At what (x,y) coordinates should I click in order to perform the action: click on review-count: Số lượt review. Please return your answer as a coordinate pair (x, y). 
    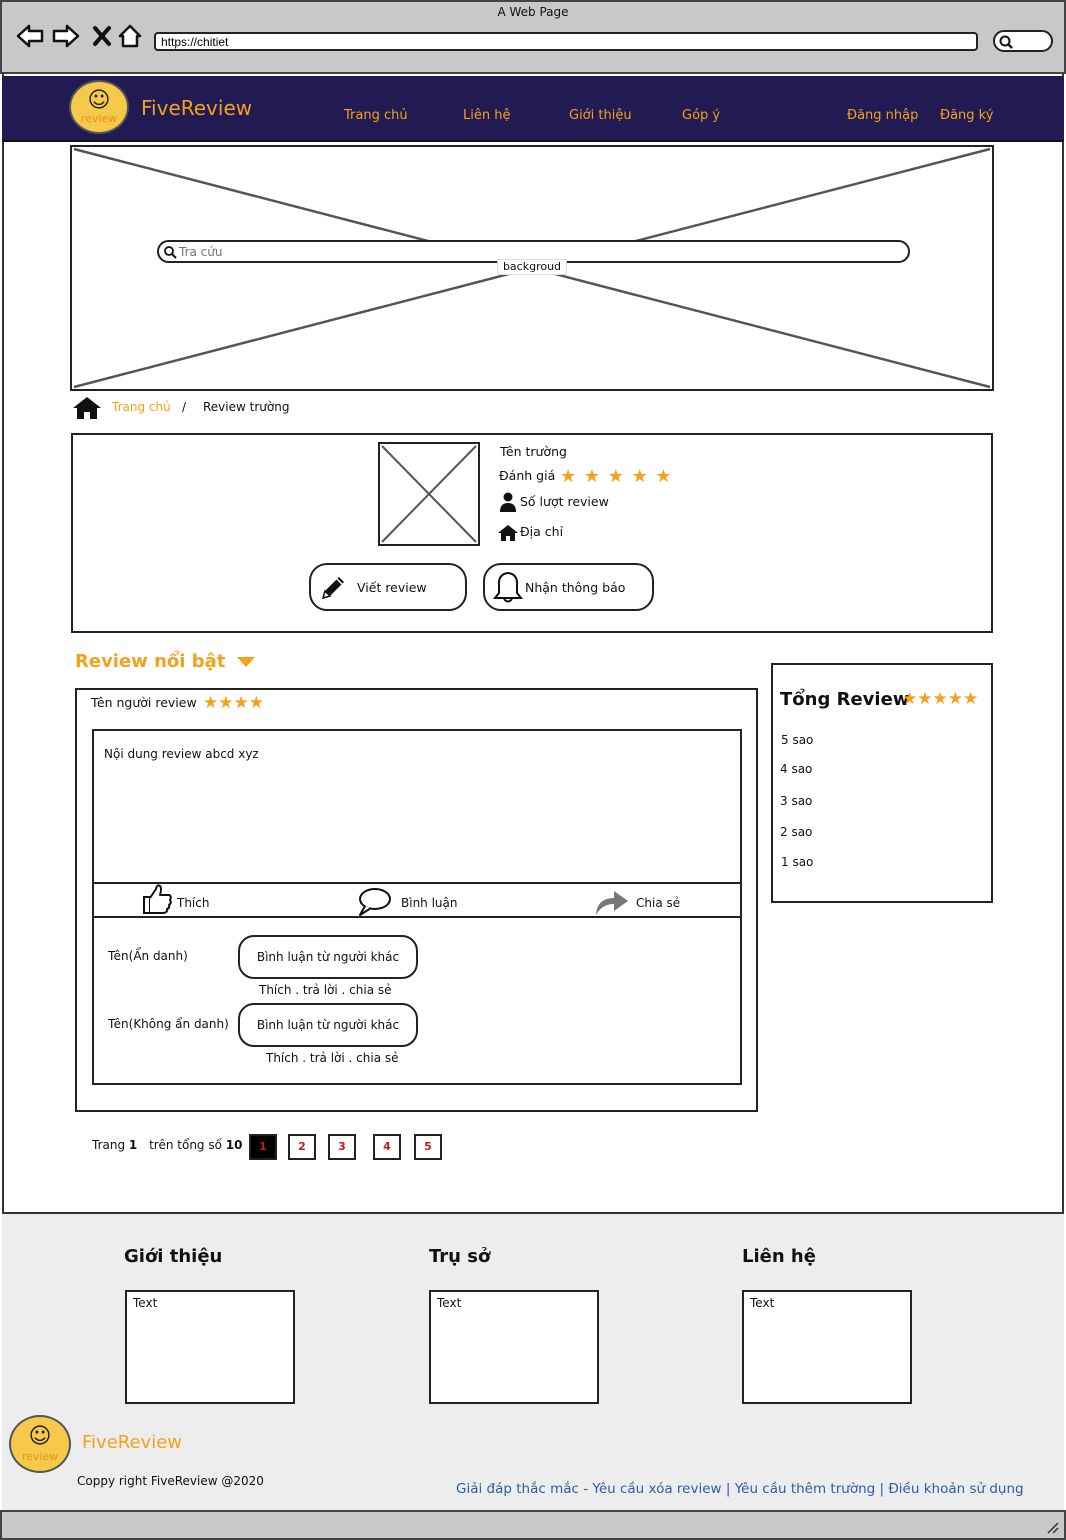
    Looking at the image, I should click on (564, 501).